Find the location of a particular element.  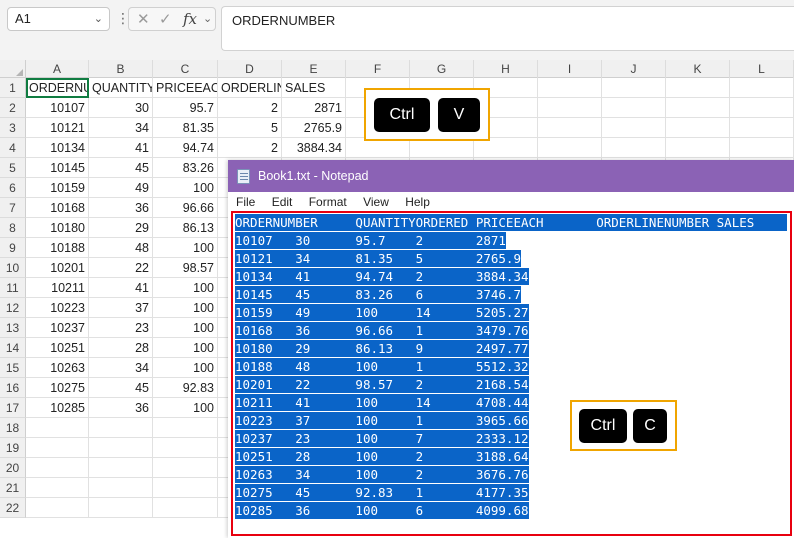

menu-file: File is located at coordinates (245, 202).